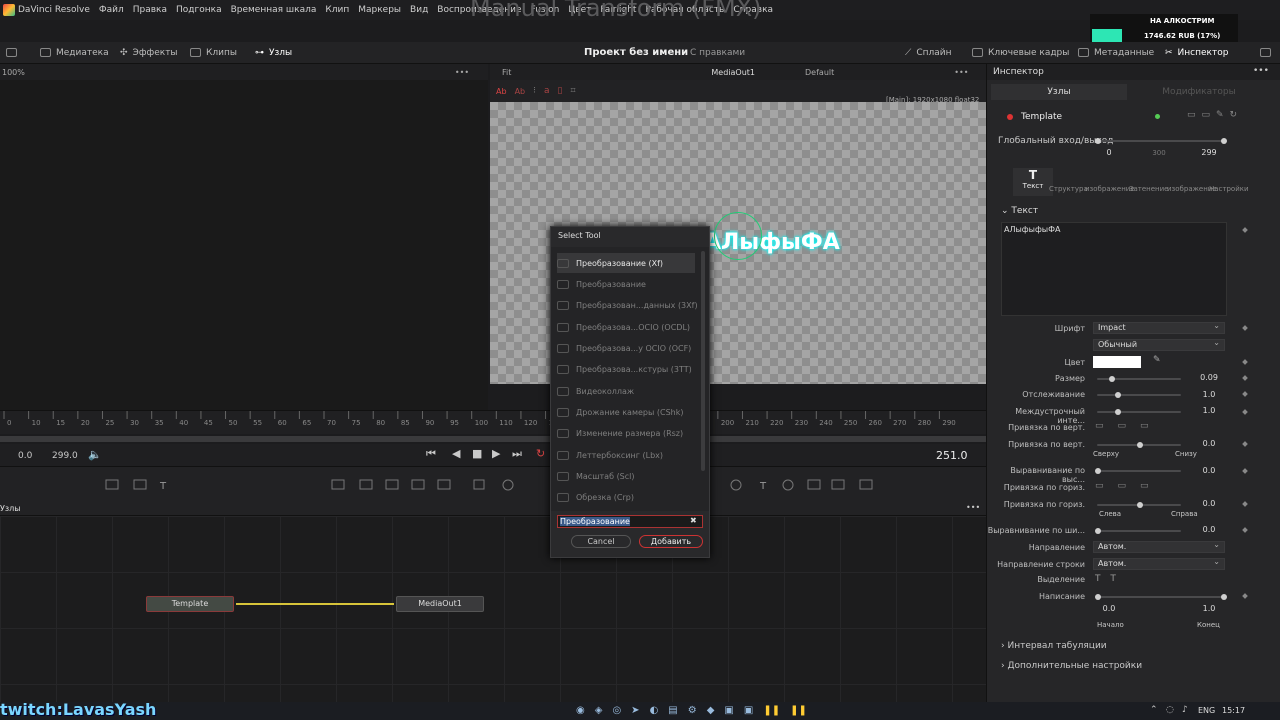 This screenshot has height=720, width=1280. I want to click on menu-file: Файл, so click(111, 10).